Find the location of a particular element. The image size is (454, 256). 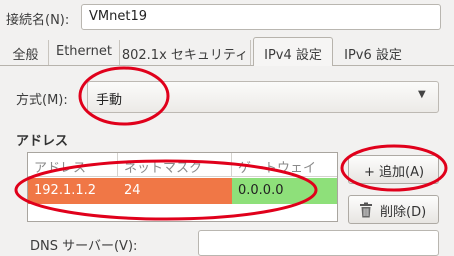

connection-name-input: VMnet19 is located at coordinates (261, 17).